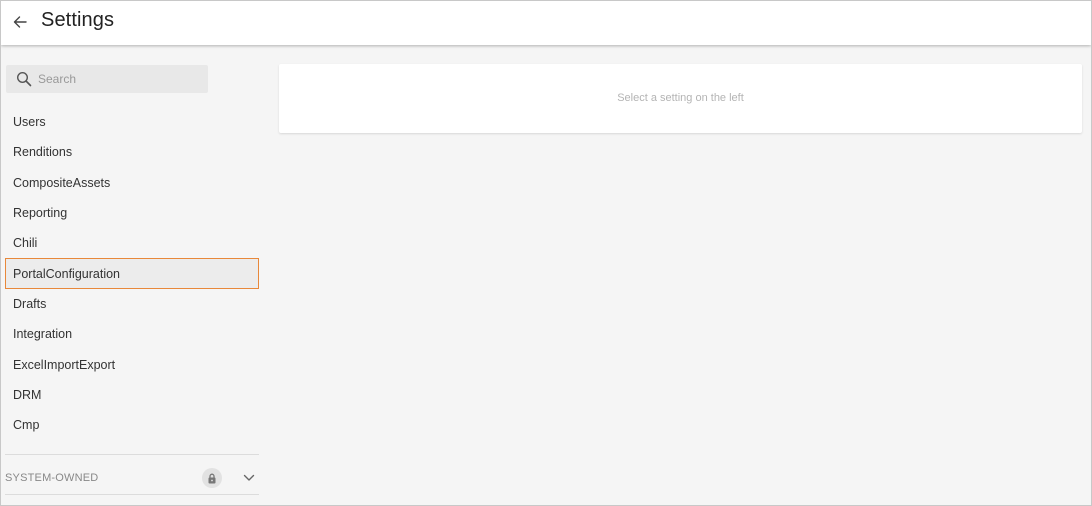 This screenshot has width=1092, height=506. What do you see at coordinates (134, 364) in the screenshot?
I see `sidebar-item-excelimportexport: ExcelImportExport` at bounding box center [134, 364].